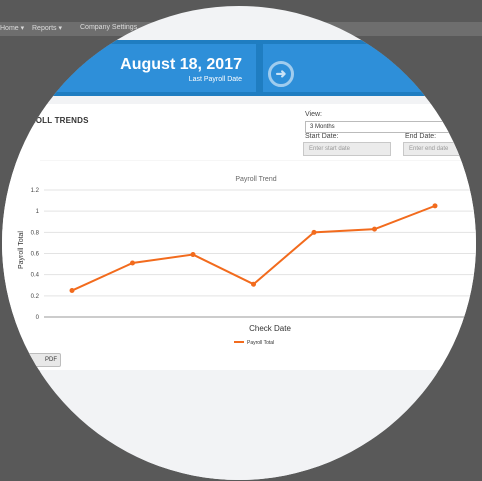 The height and width of the screenshot is (481, 482). Describe the element at coordinates (51, 120) in the screenshot. I see `section-title: PAYROLL TRENDS` at that location.